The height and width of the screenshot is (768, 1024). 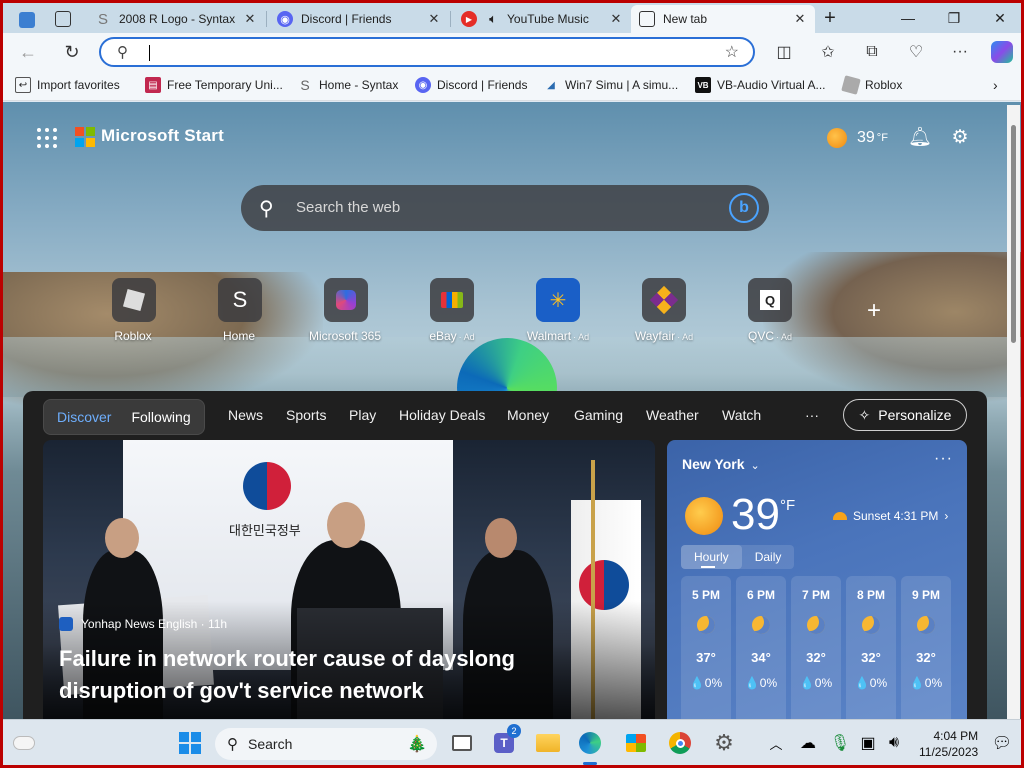 I want to click on hour-time: 6 PM, so click(x=760, y=595).